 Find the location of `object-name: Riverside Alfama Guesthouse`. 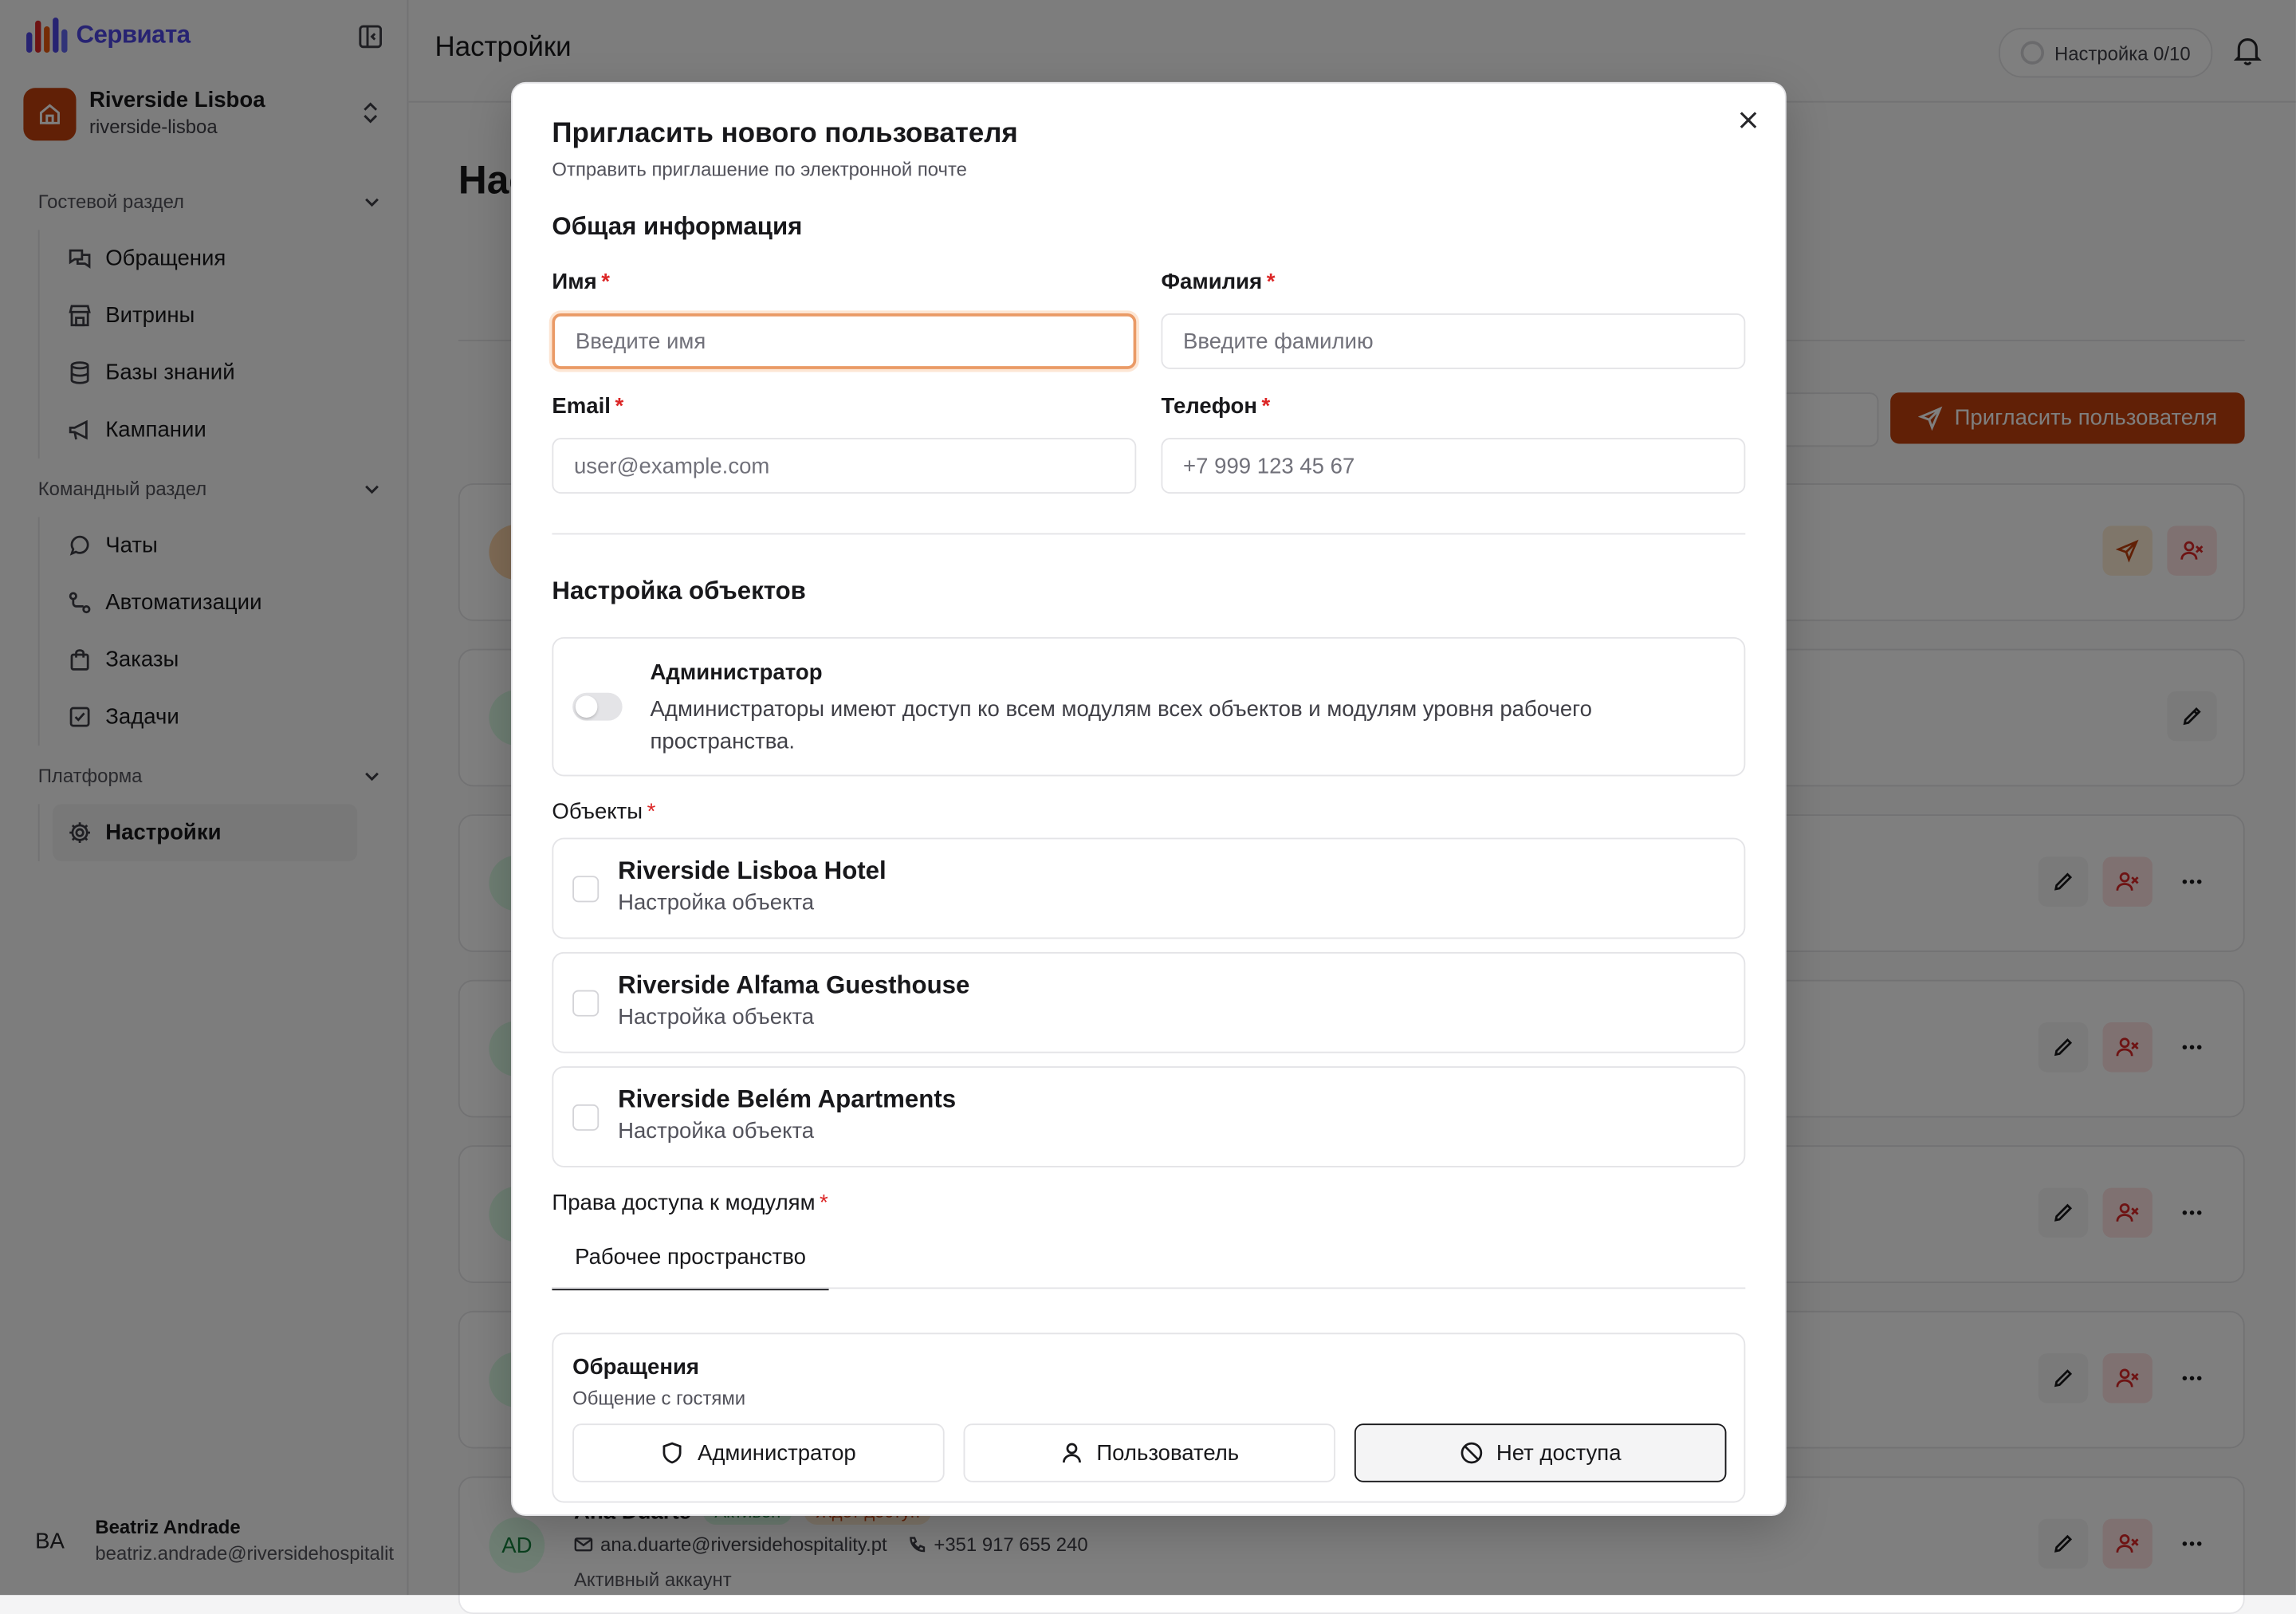

object-name: Riverside Alfama Guesthouse is located at coordinates (794, 984).